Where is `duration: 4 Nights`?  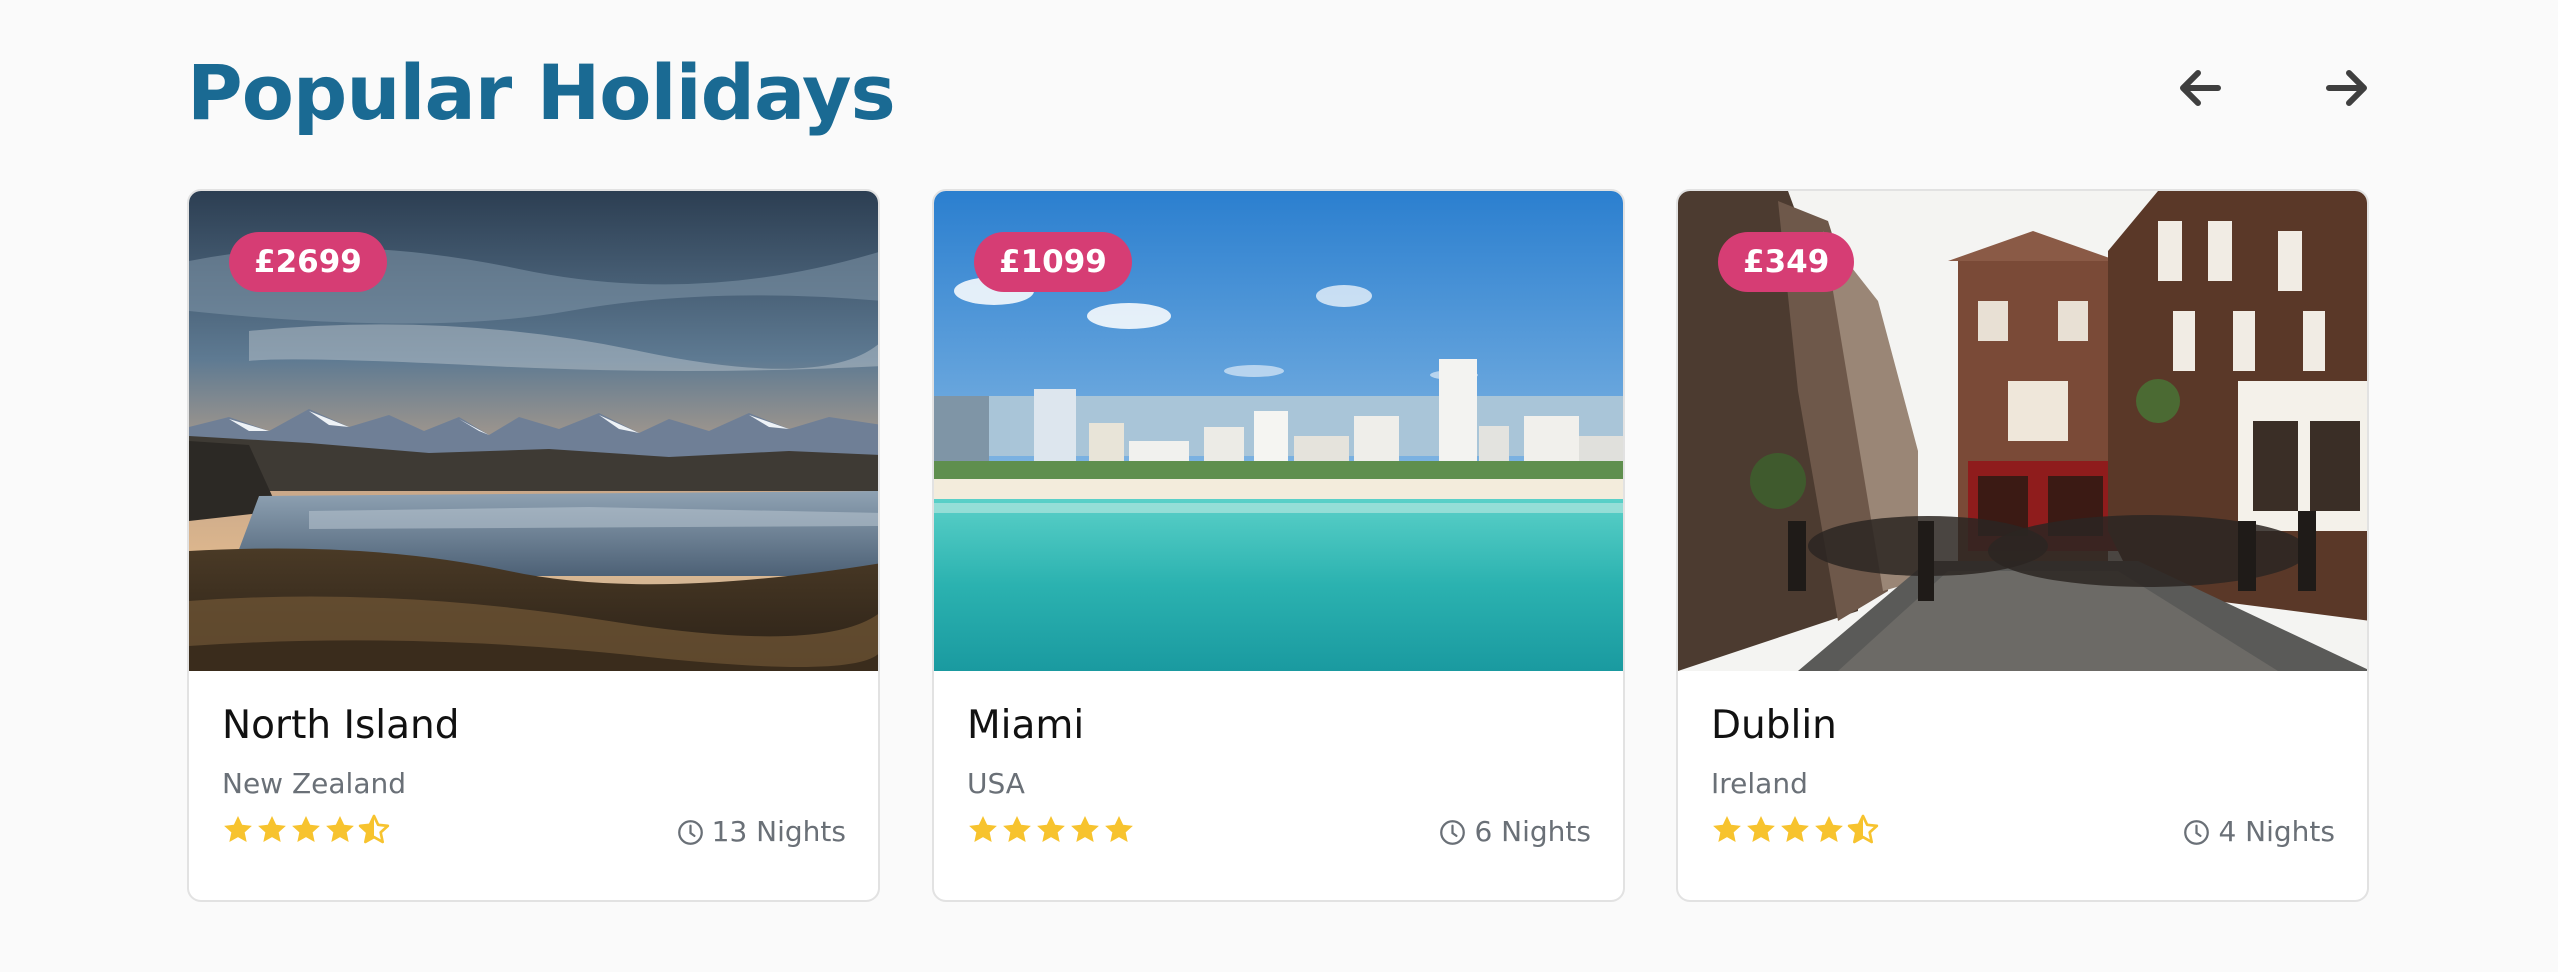
duration: 4 Nights is located at coordinates (2259, 832).